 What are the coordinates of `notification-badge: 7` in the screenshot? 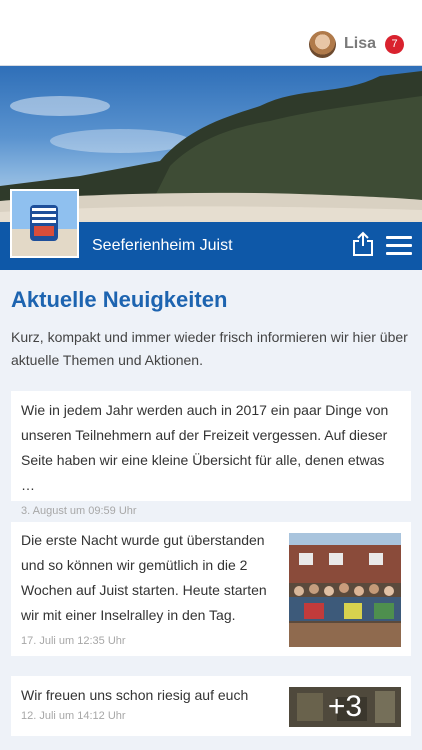 It's located at (394, 44).